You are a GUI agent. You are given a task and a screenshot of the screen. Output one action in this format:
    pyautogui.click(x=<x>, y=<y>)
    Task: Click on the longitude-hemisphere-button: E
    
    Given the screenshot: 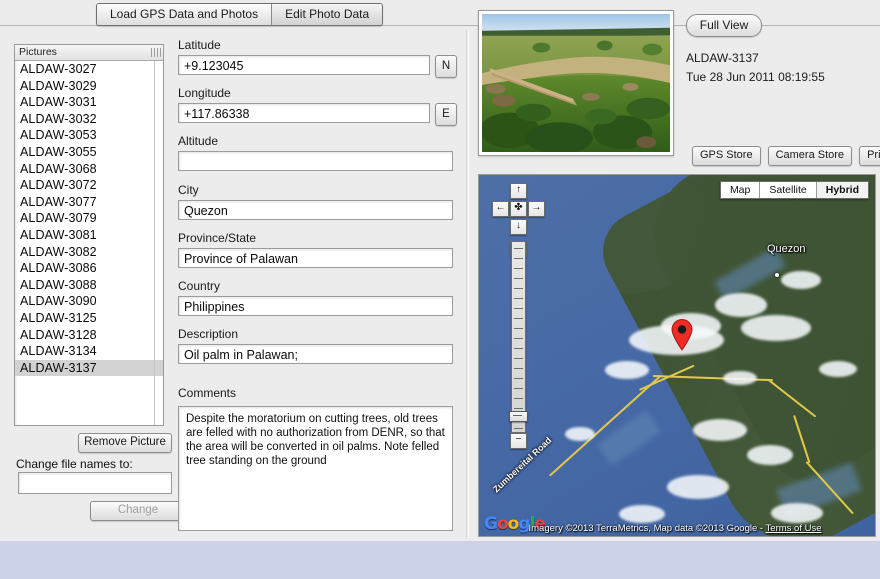 What is the action you would take?
    pyautogui.click(x=446, y=114)
    